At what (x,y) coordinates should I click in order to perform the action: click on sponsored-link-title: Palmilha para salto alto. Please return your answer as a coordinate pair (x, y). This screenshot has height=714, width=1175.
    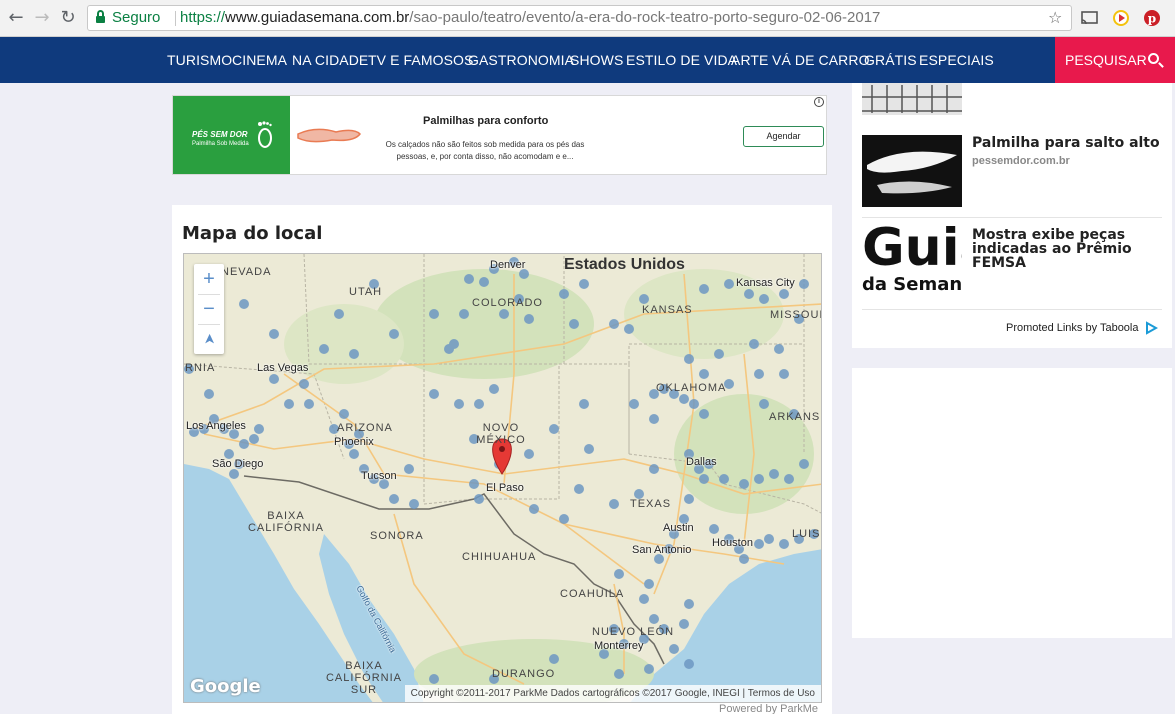
    Looking at the image, I should click on (1066, 143).